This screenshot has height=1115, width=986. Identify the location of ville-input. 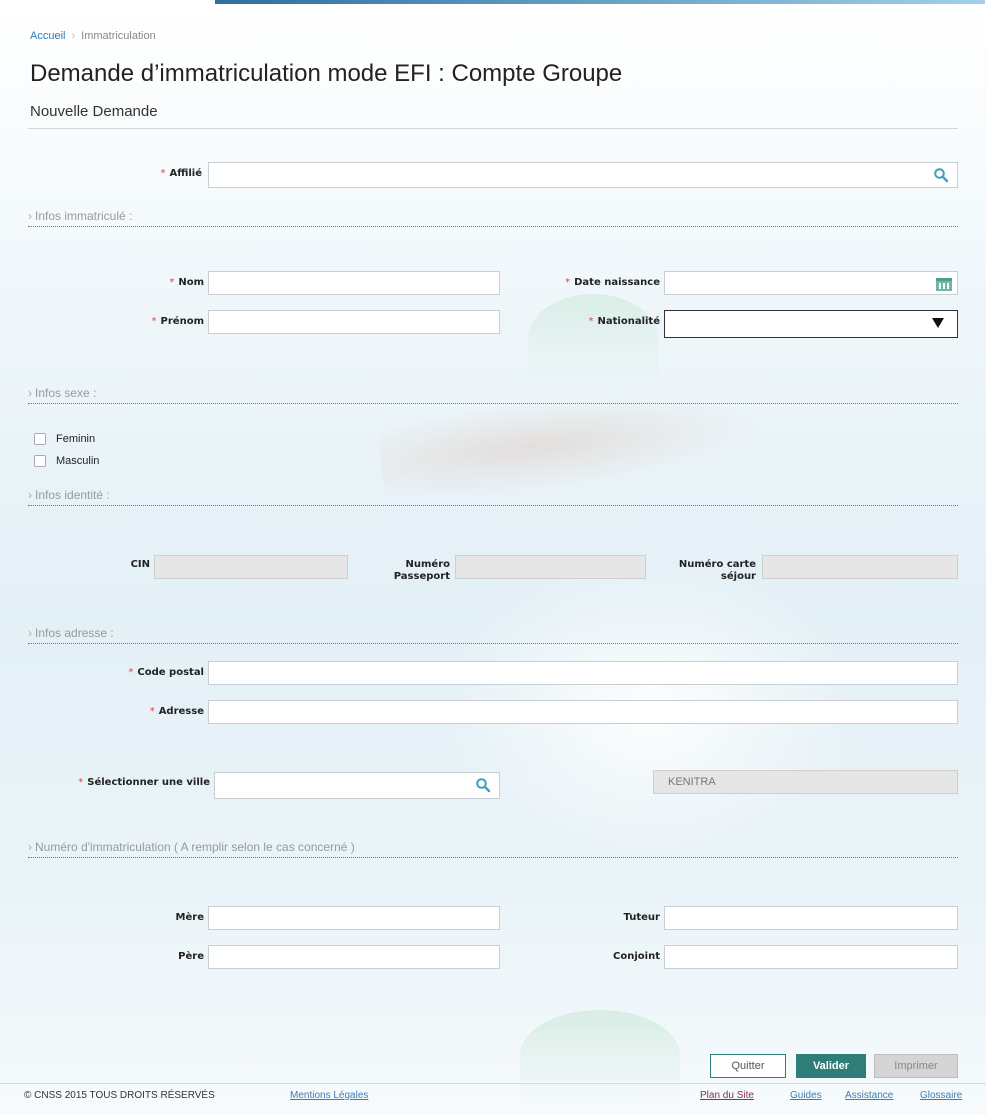
(357, 785).